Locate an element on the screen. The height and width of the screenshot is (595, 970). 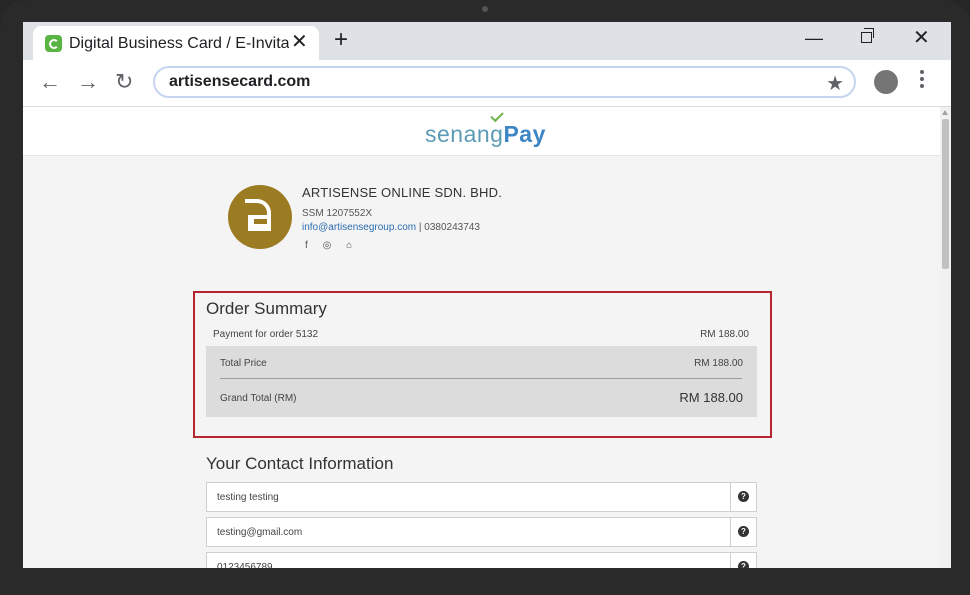
name-field: ? is located at coordinates (481, 497).